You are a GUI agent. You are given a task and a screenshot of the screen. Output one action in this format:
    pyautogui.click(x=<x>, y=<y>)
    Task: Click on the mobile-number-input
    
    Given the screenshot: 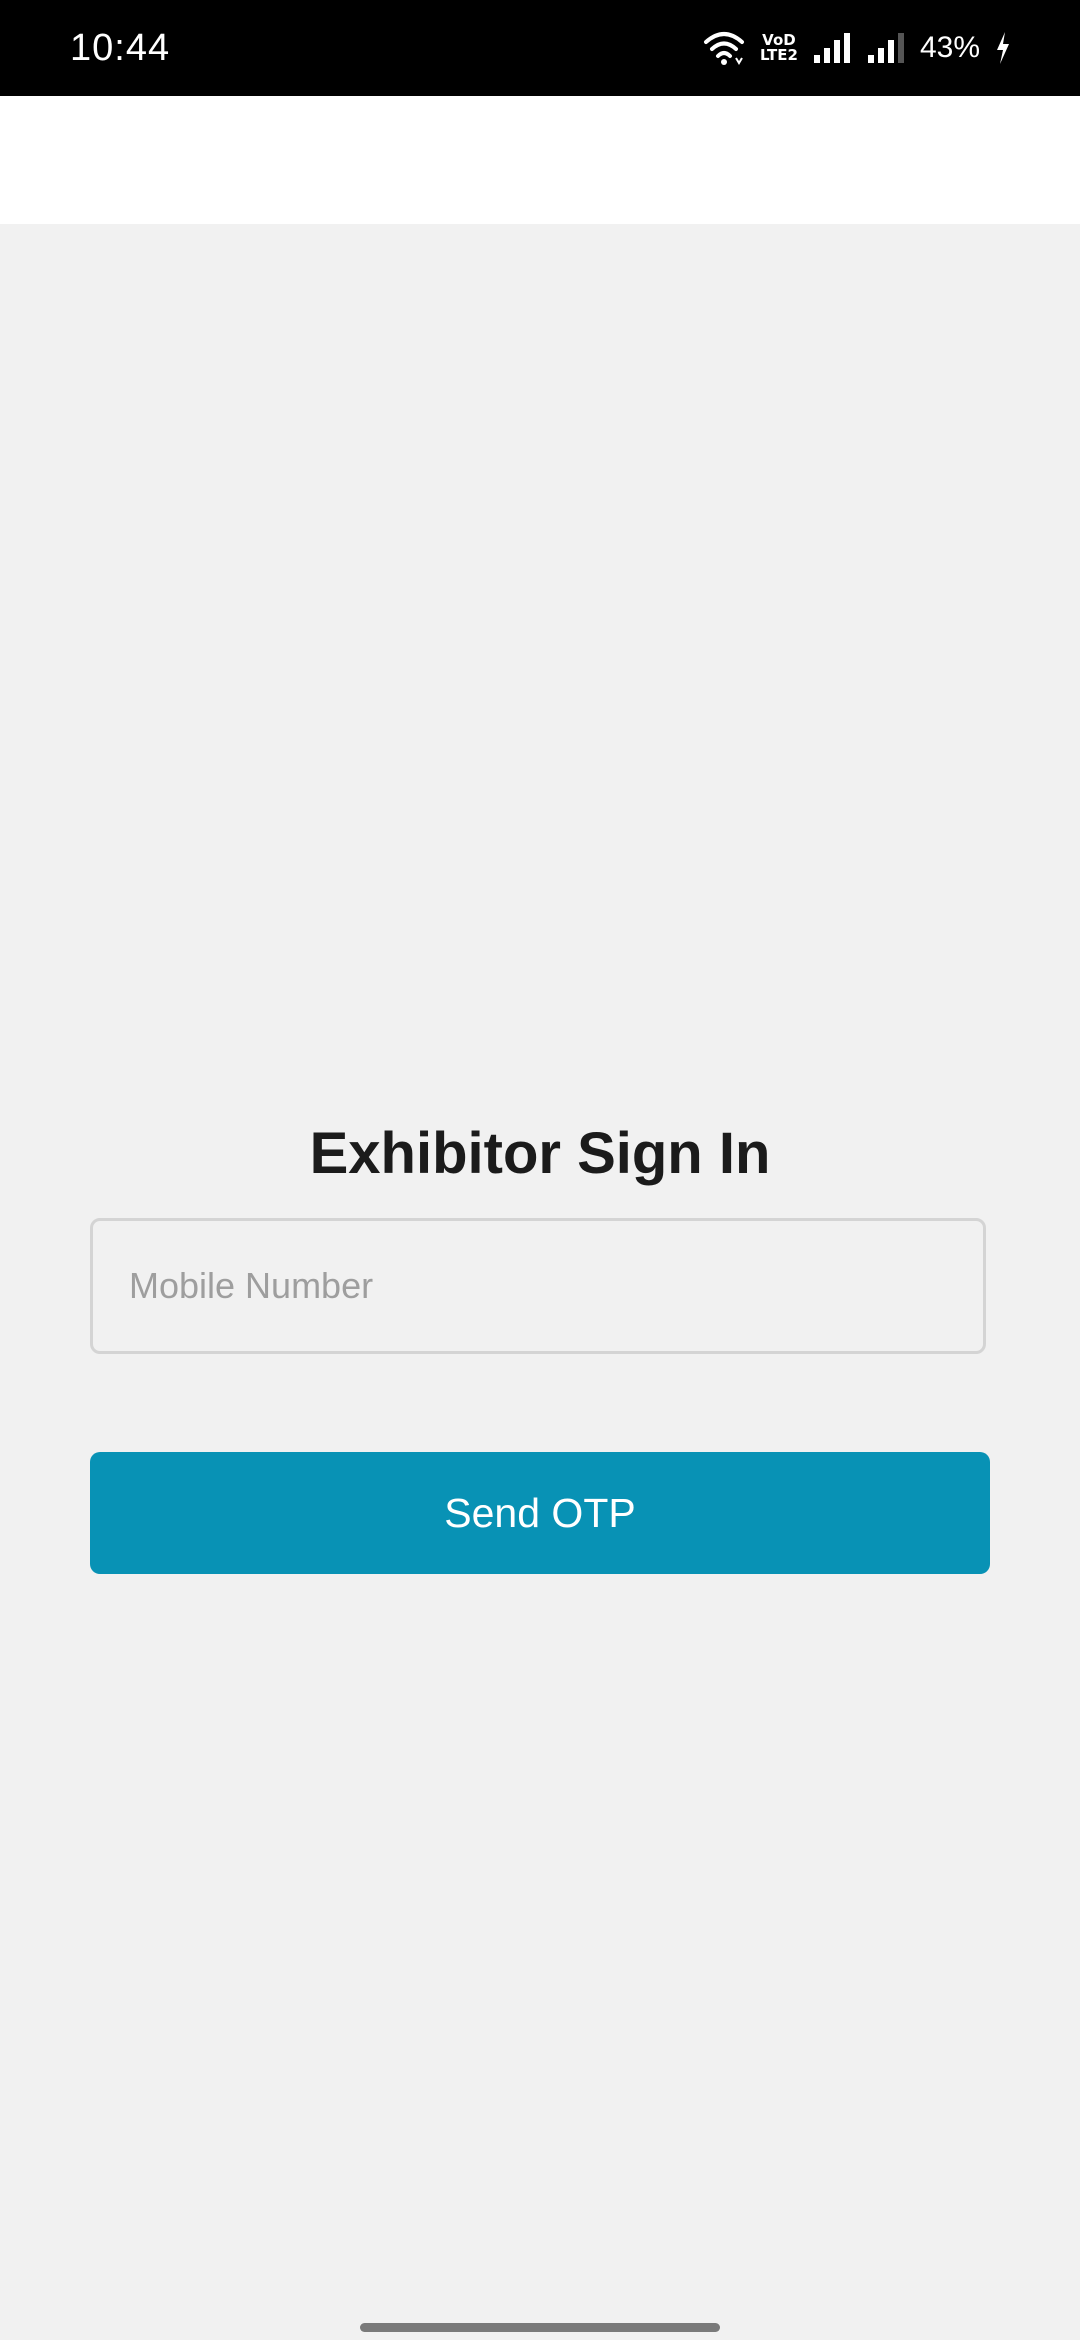 What is the action you would take?
    pyautogui.click(x=538, y=1286)
    